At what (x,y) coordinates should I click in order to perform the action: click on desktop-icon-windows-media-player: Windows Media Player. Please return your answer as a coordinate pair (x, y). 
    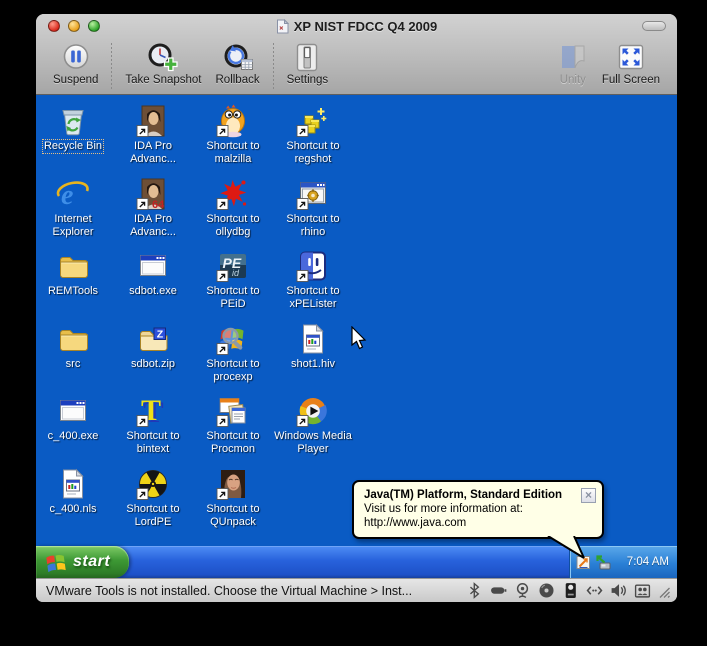
    Looking at the image, I should click on (313, 425).